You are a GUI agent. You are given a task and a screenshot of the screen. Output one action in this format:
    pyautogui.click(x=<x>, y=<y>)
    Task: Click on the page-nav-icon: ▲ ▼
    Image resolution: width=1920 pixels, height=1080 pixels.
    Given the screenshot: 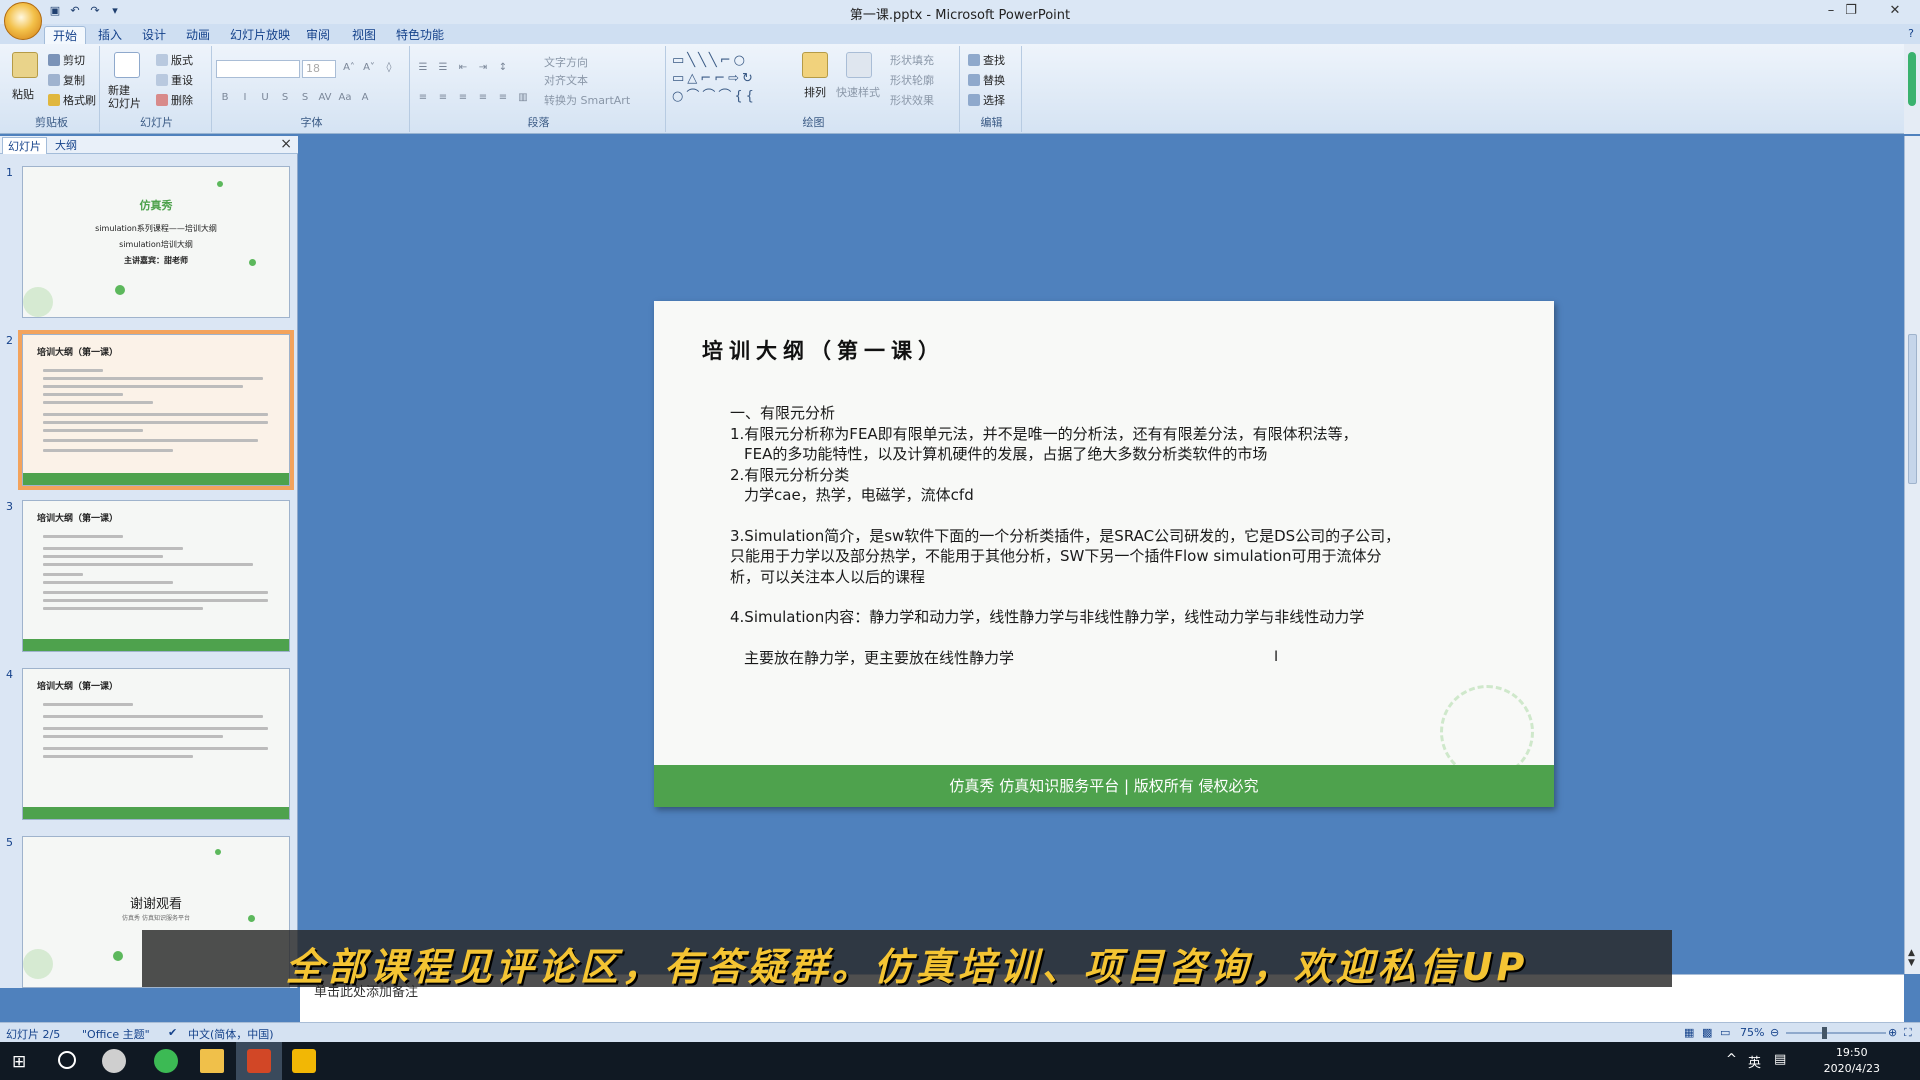 What is the action you would take?
    pyautogui.click(x=1911, y=958)
    